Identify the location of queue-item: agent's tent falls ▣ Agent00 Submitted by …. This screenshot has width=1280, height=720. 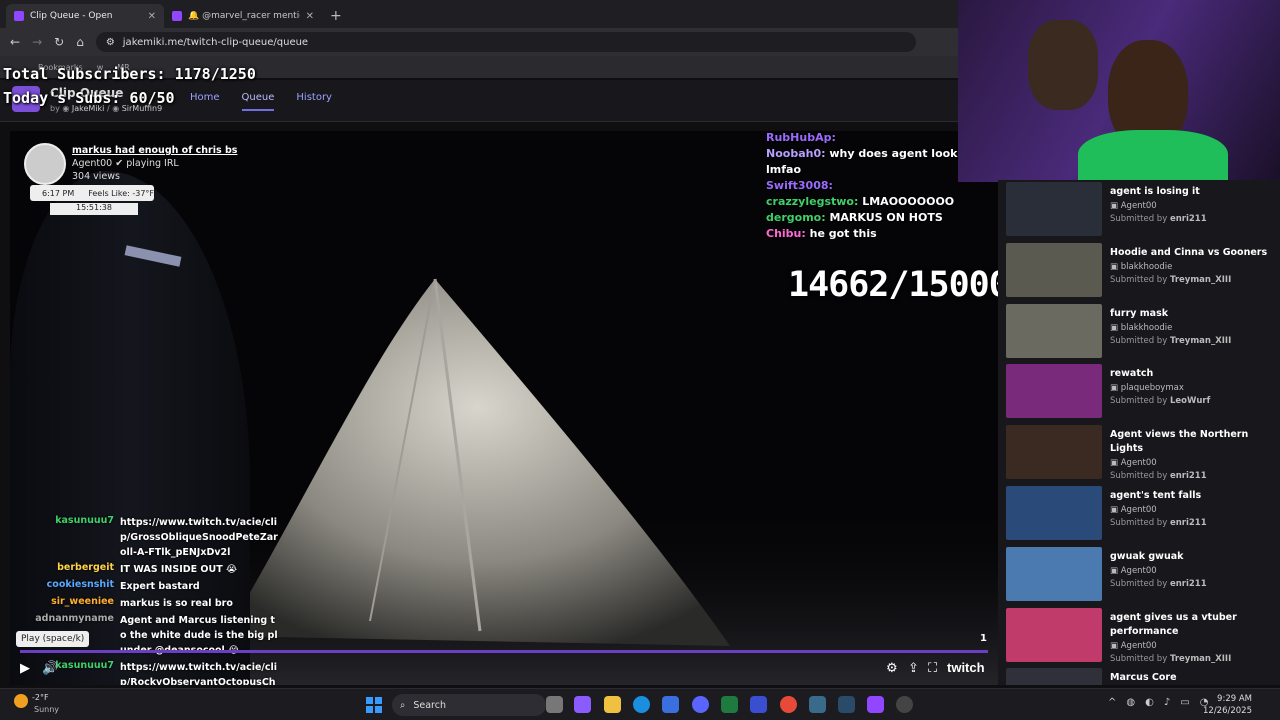
(1143, 514).